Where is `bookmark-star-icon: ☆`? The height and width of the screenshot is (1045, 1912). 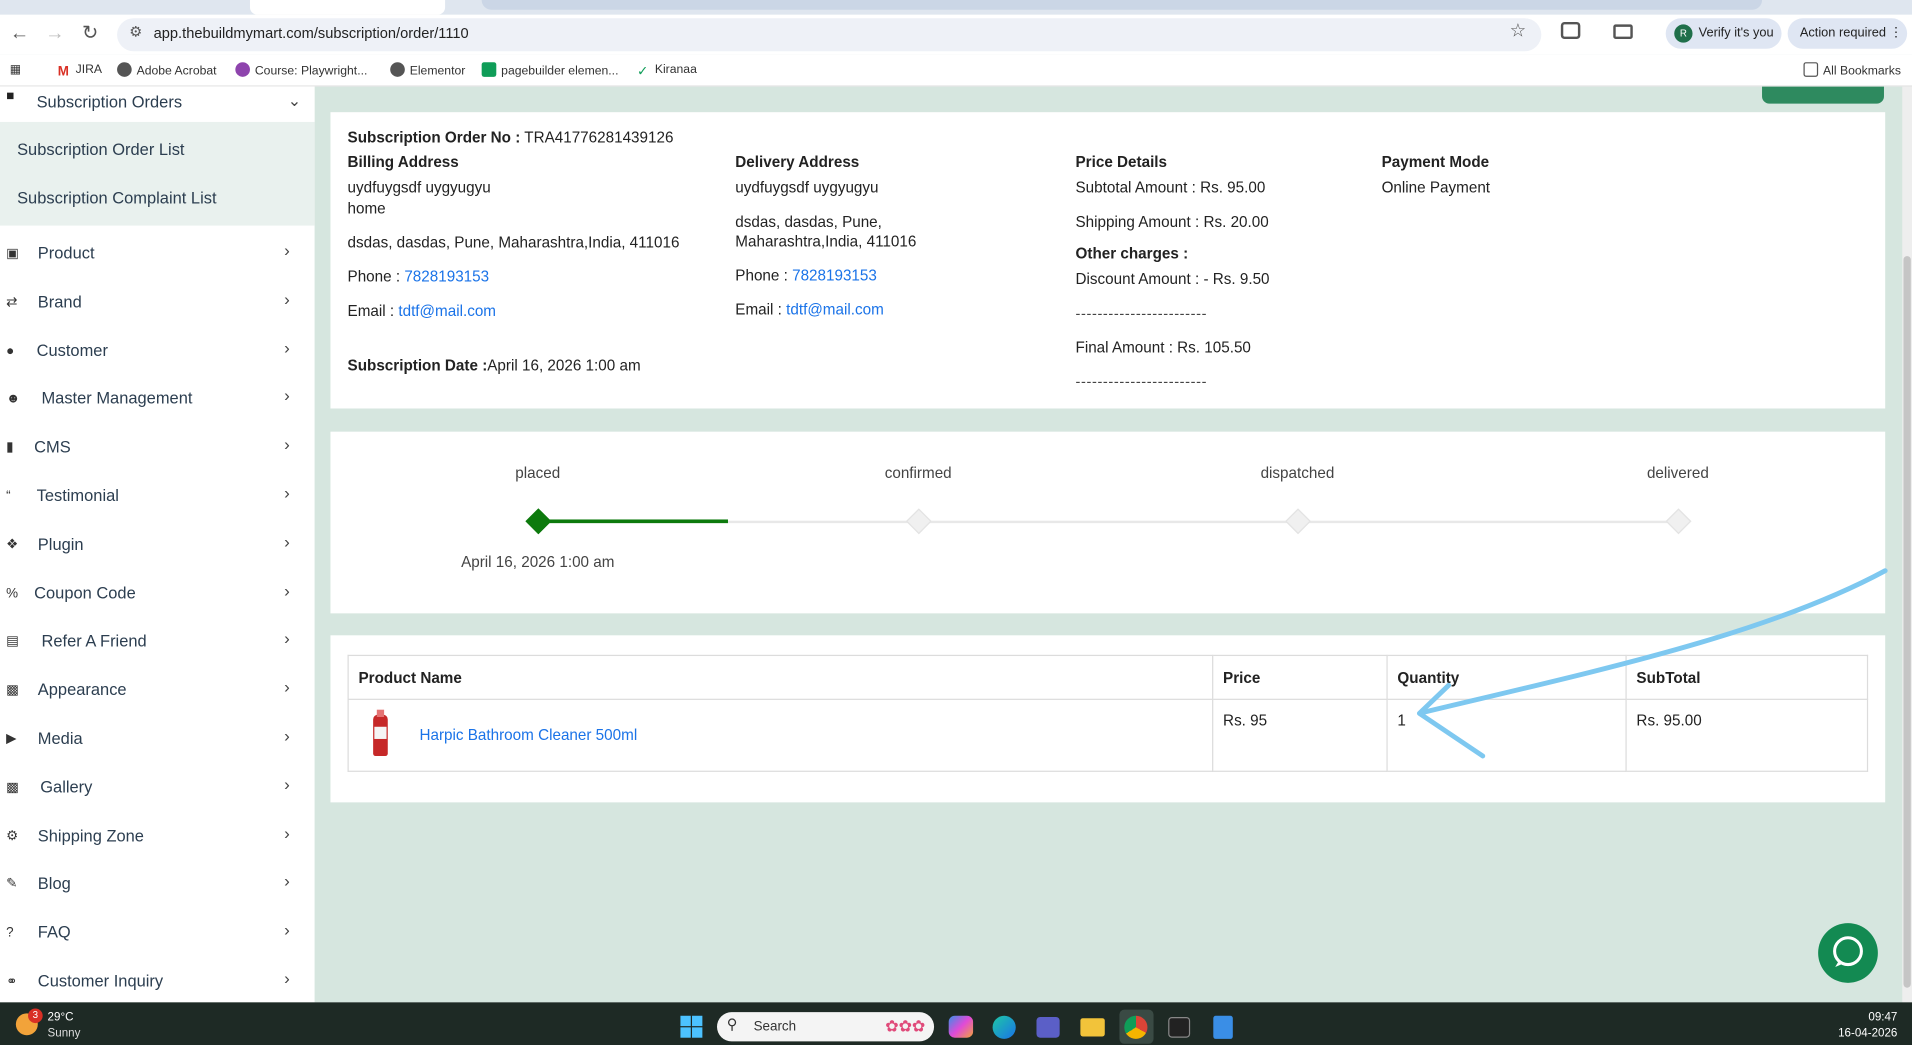 bookmark-star-icon: ☆ is located at coordinates (1518, 31).